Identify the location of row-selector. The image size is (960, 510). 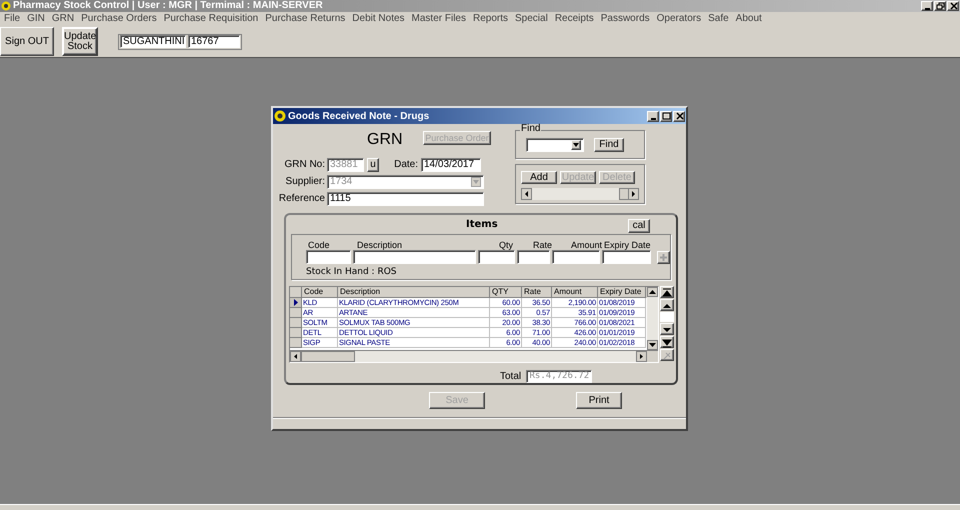
(296, 303).